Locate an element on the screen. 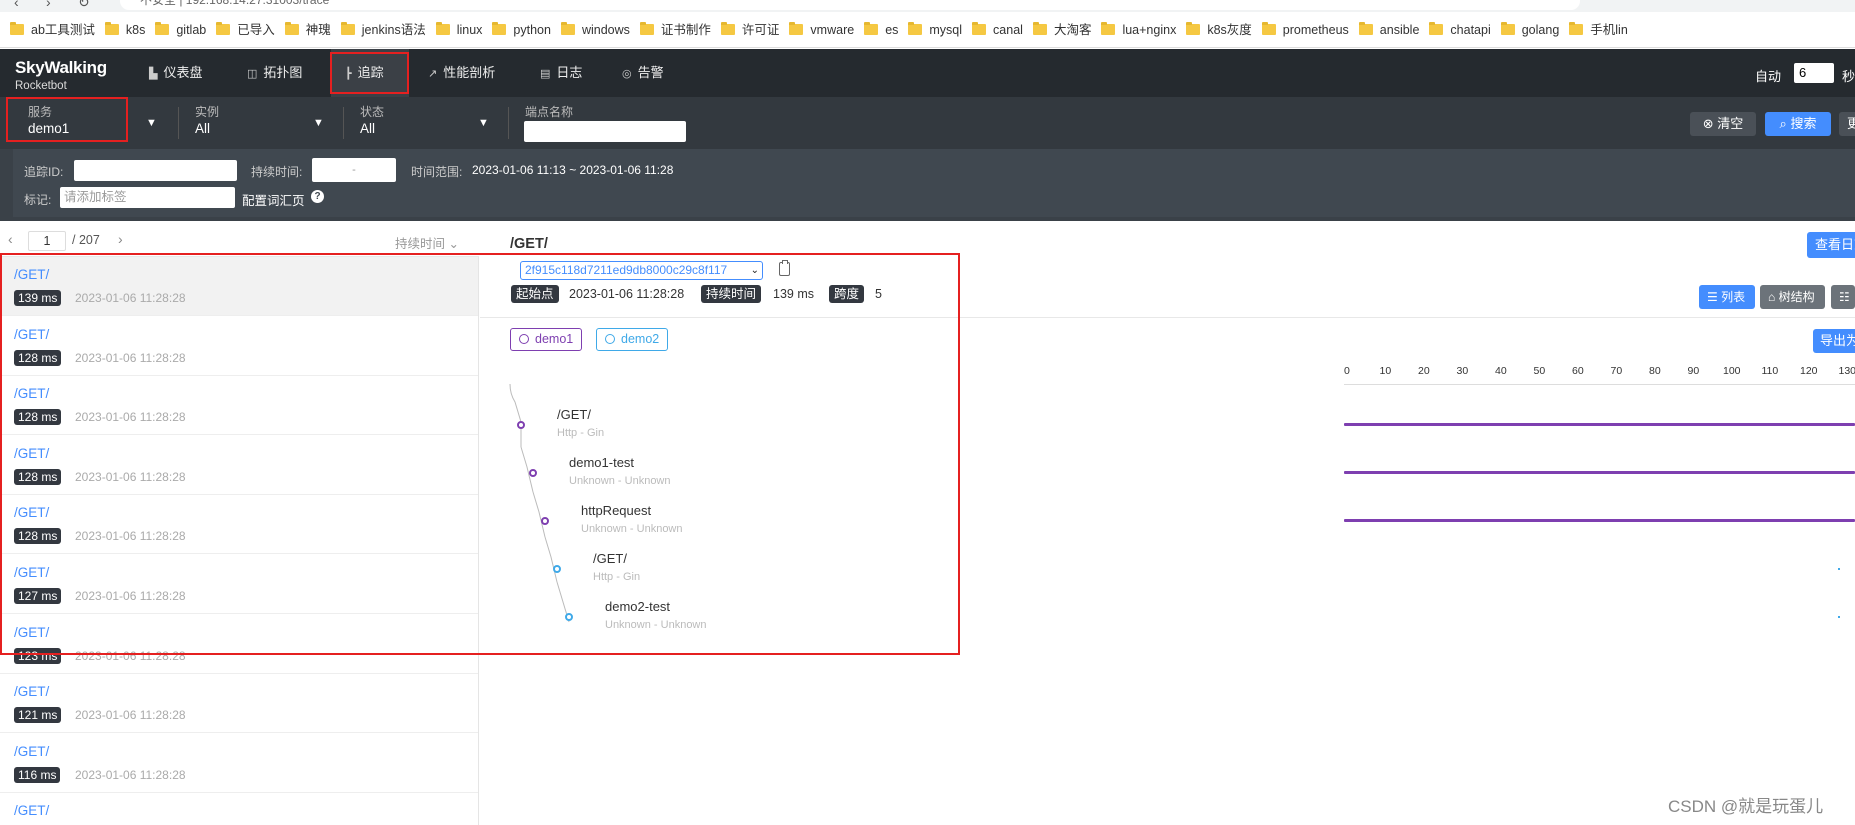 The height and width of the screenshot is (825, 1855). nav-item: ◫ 拓扑图 is located at coordinates (274, 73).